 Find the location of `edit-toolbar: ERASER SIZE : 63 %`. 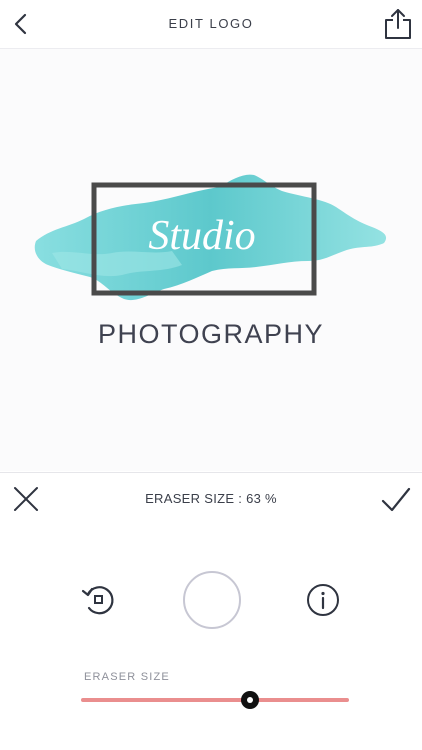

edit-toolbar: ERASER SIZE : 63 % is located at coordinates (211, 499).